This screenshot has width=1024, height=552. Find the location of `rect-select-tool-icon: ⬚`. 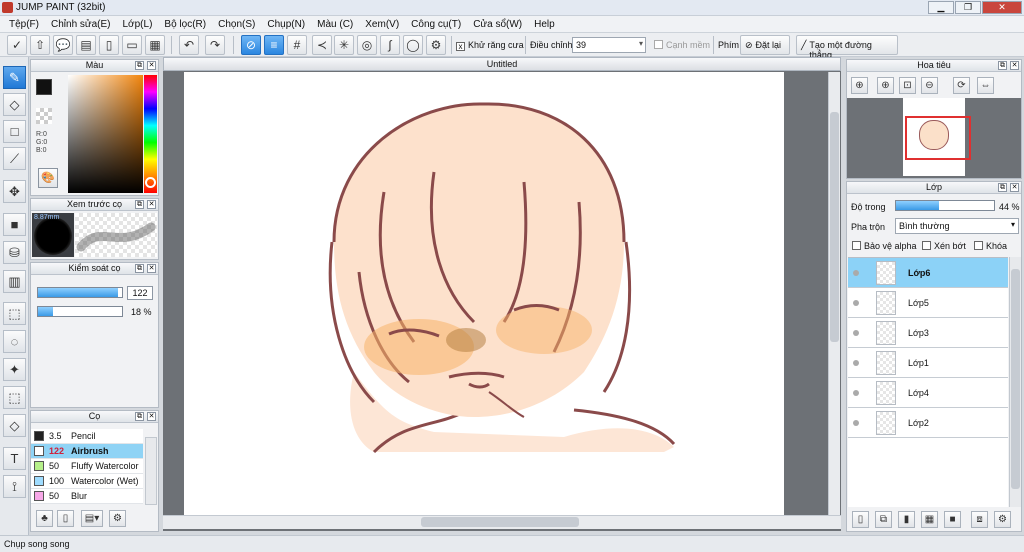

rect-select-tool-icon: ⬚ is located at coordinates (14, 313).